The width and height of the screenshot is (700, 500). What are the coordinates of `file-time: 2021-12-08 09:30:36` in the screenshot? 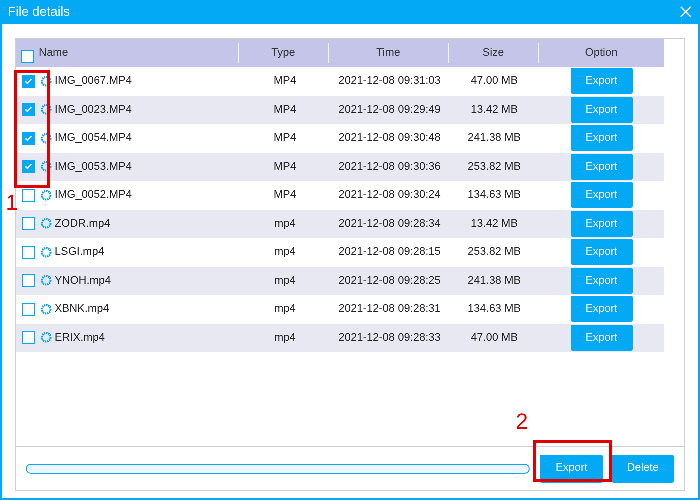 It's located at (389, 166).